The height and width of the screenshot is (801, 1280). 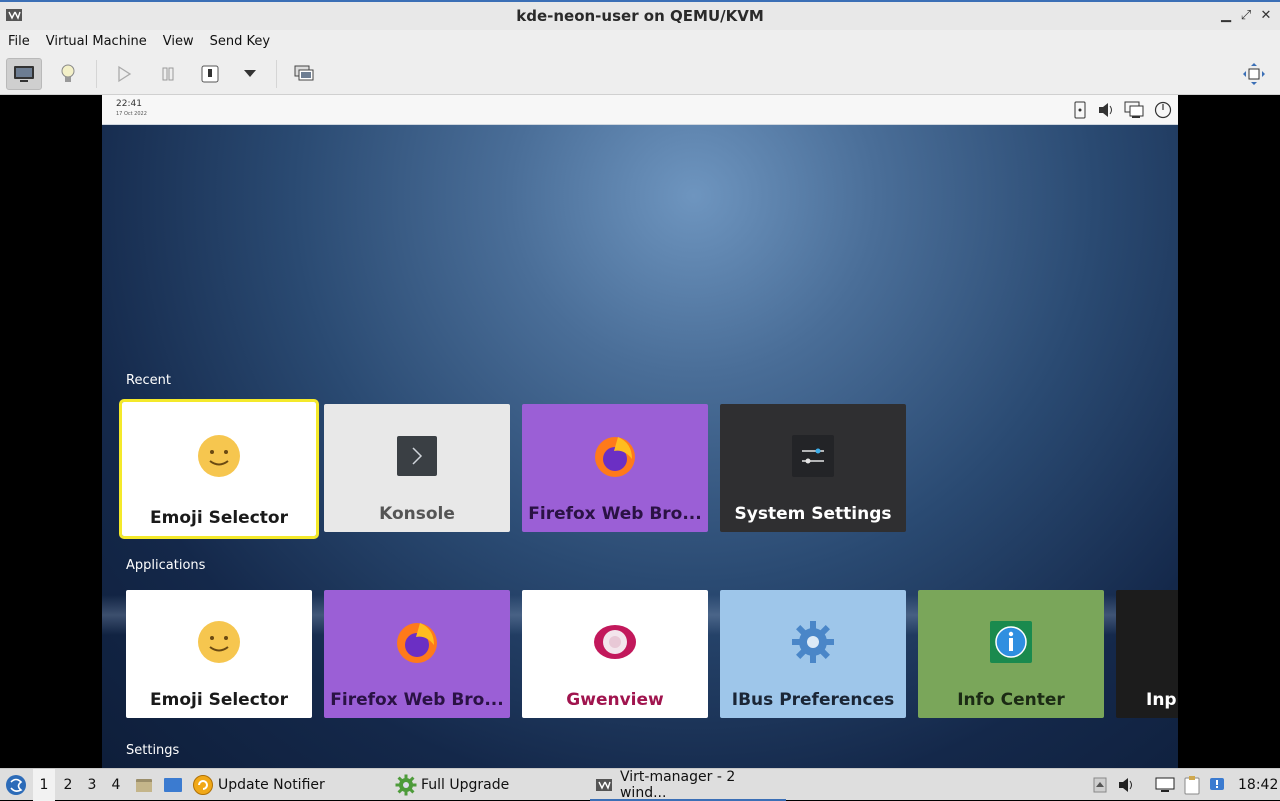 I want to click on tile-label: Info Center, so click(x=1011, y=700).